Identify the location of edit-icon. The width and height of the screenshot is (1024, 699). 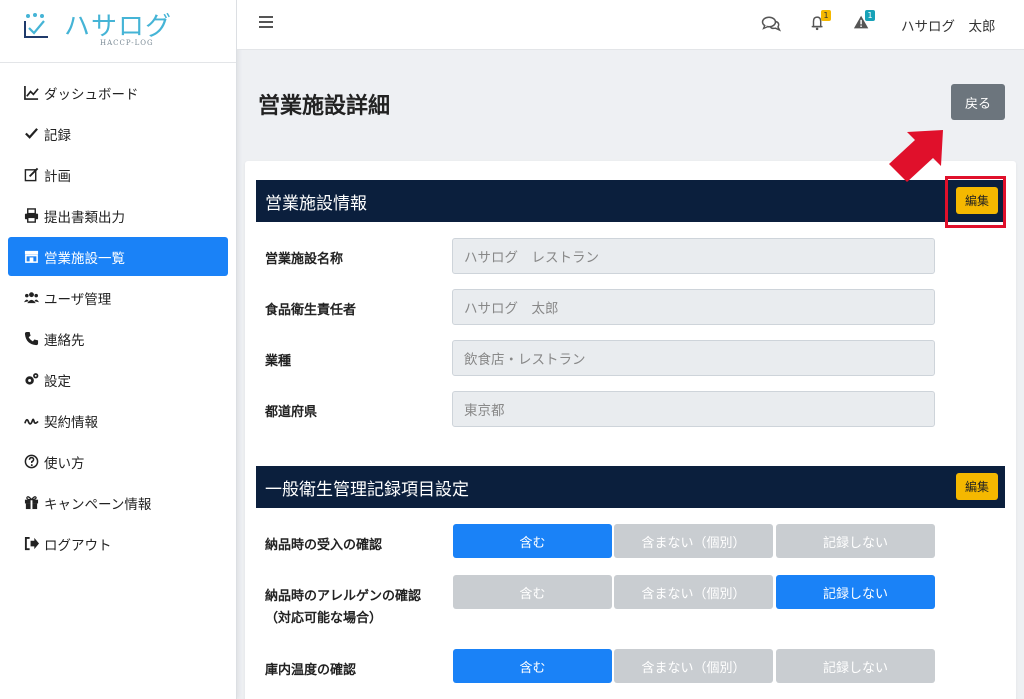
(31, 175).